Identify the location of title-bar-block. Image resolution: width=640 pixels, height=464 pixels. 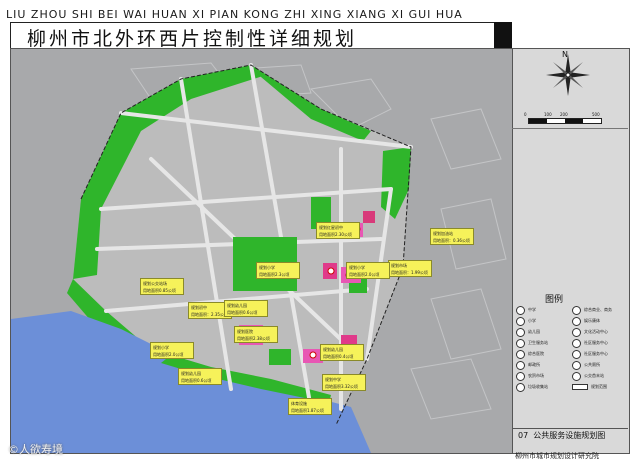
(503, 35).